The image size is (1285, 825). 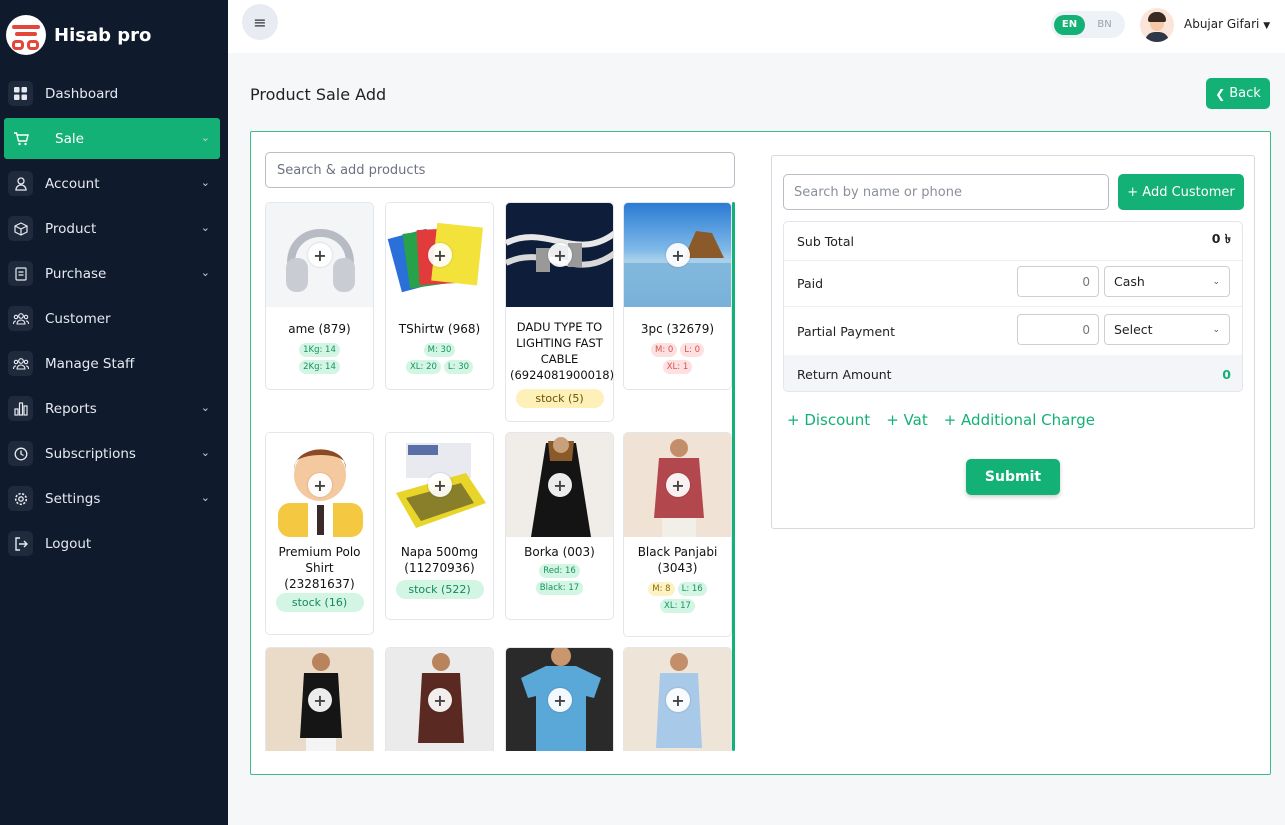 I want to click on variant-tag: M: 8, so click(x=661, y=589).